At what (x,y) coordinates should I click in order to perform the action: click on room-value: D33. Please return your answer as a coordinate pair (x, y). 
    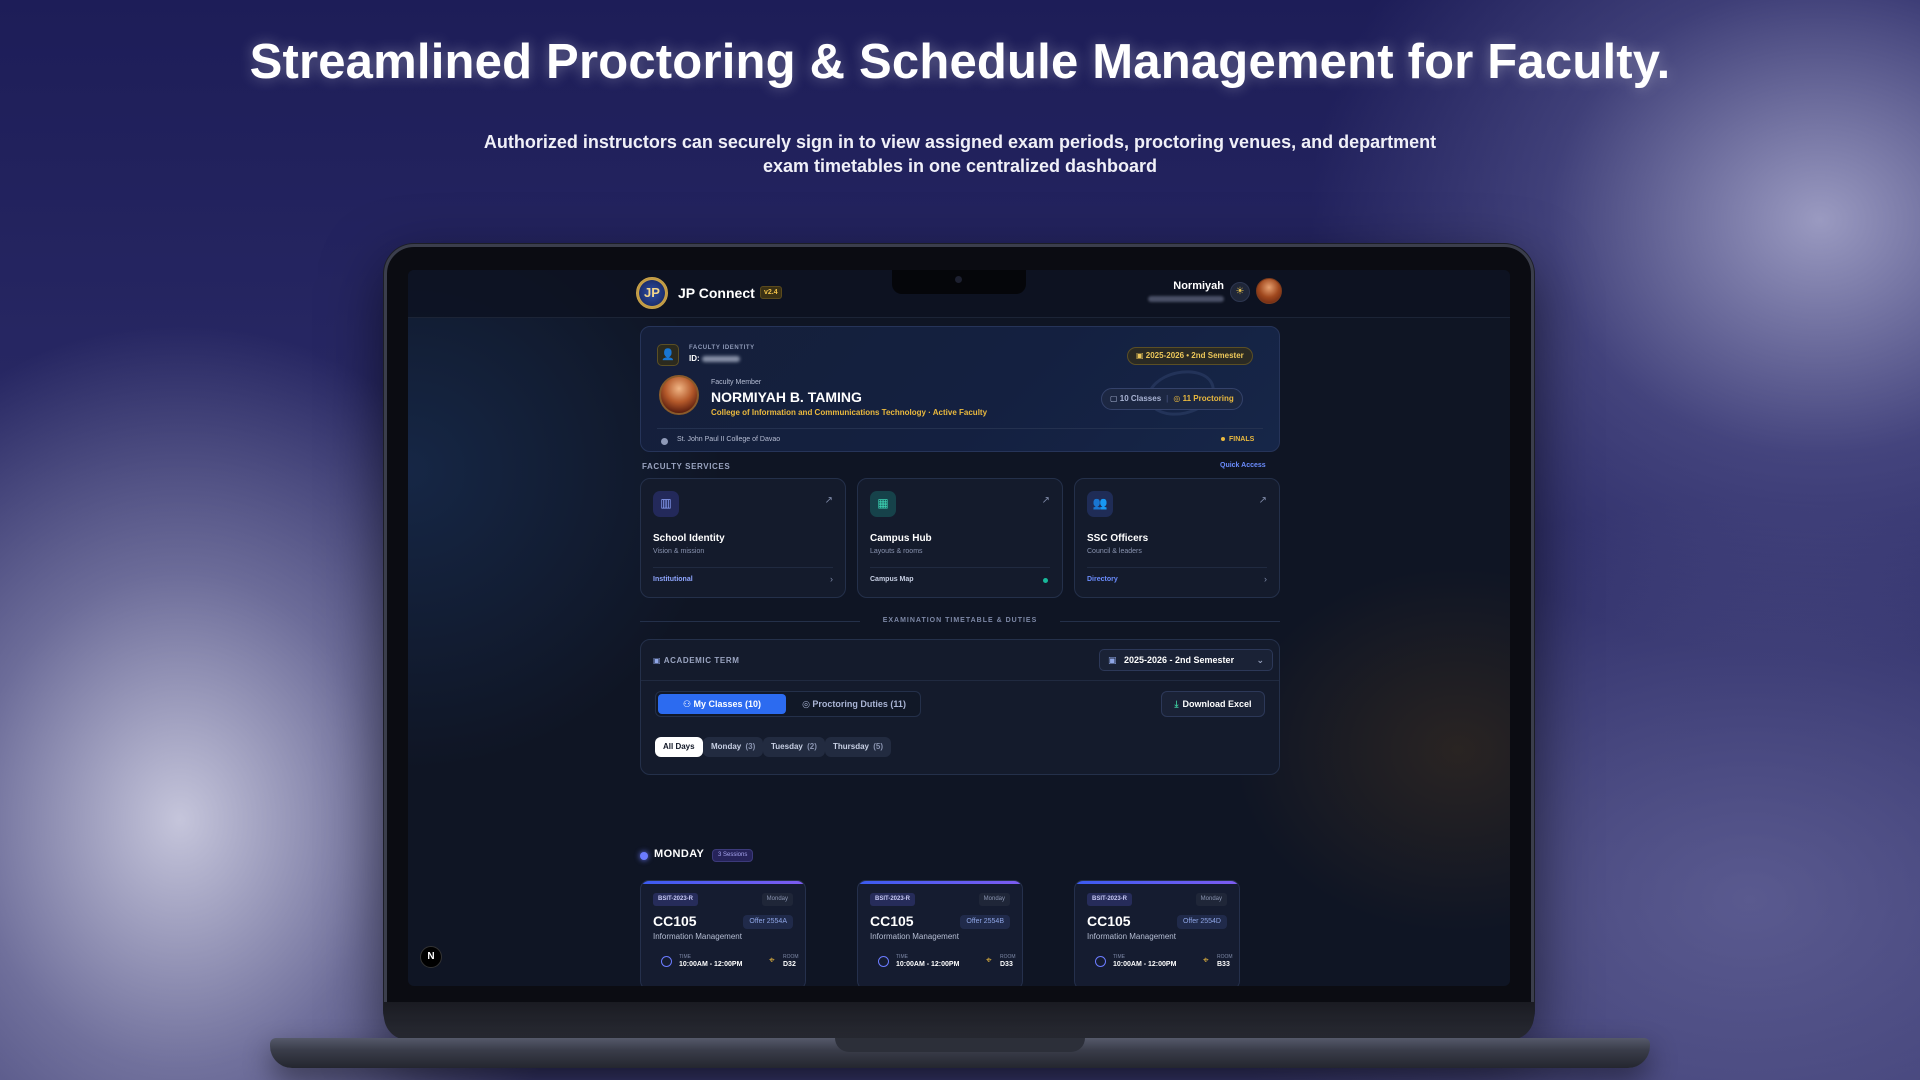
    Looking at the image, I should click on (1006, 964).